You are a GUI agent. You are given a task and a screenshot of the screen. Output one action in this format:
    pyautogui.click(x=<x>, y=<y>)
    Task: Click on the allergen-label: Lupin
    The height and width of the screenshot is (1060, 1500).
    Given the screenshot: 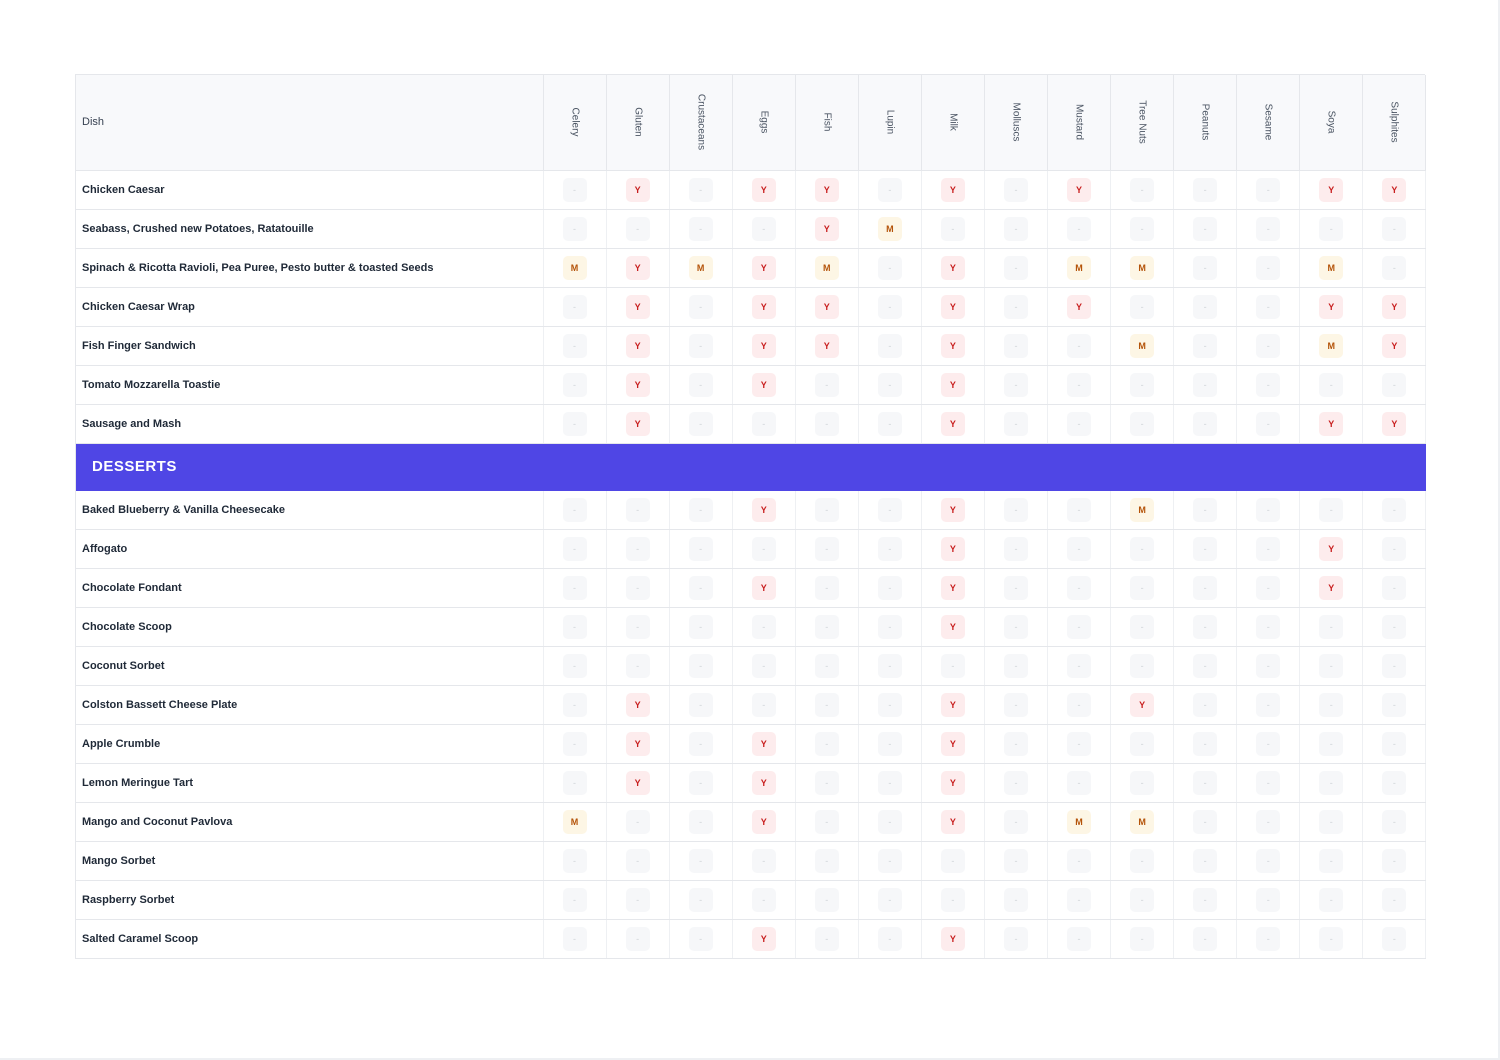 What is the action you would take?
    pyautogui.click(x=890, y=122)
    